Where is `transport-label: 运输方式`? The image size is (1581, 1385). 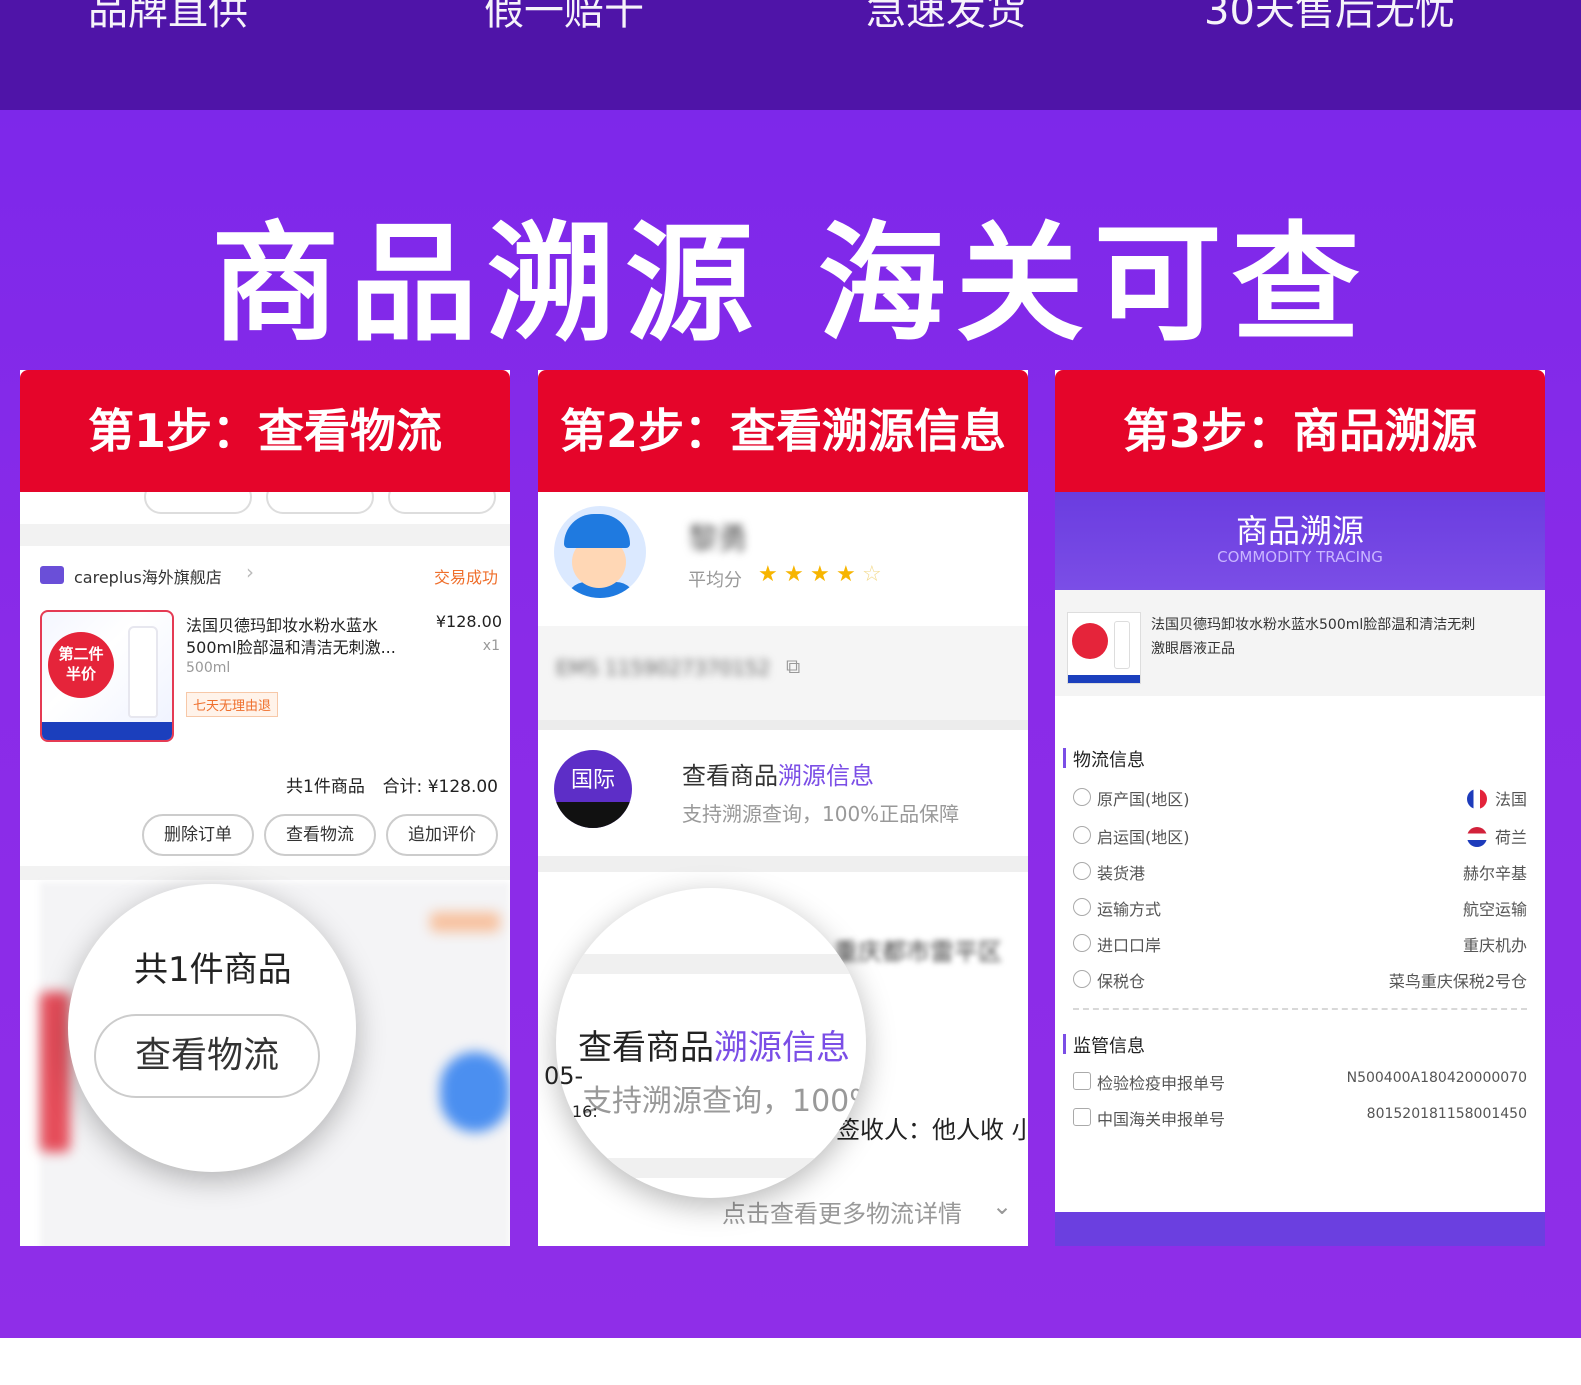 transport-label: 运输方式 is located at coordinates (1129, 909).